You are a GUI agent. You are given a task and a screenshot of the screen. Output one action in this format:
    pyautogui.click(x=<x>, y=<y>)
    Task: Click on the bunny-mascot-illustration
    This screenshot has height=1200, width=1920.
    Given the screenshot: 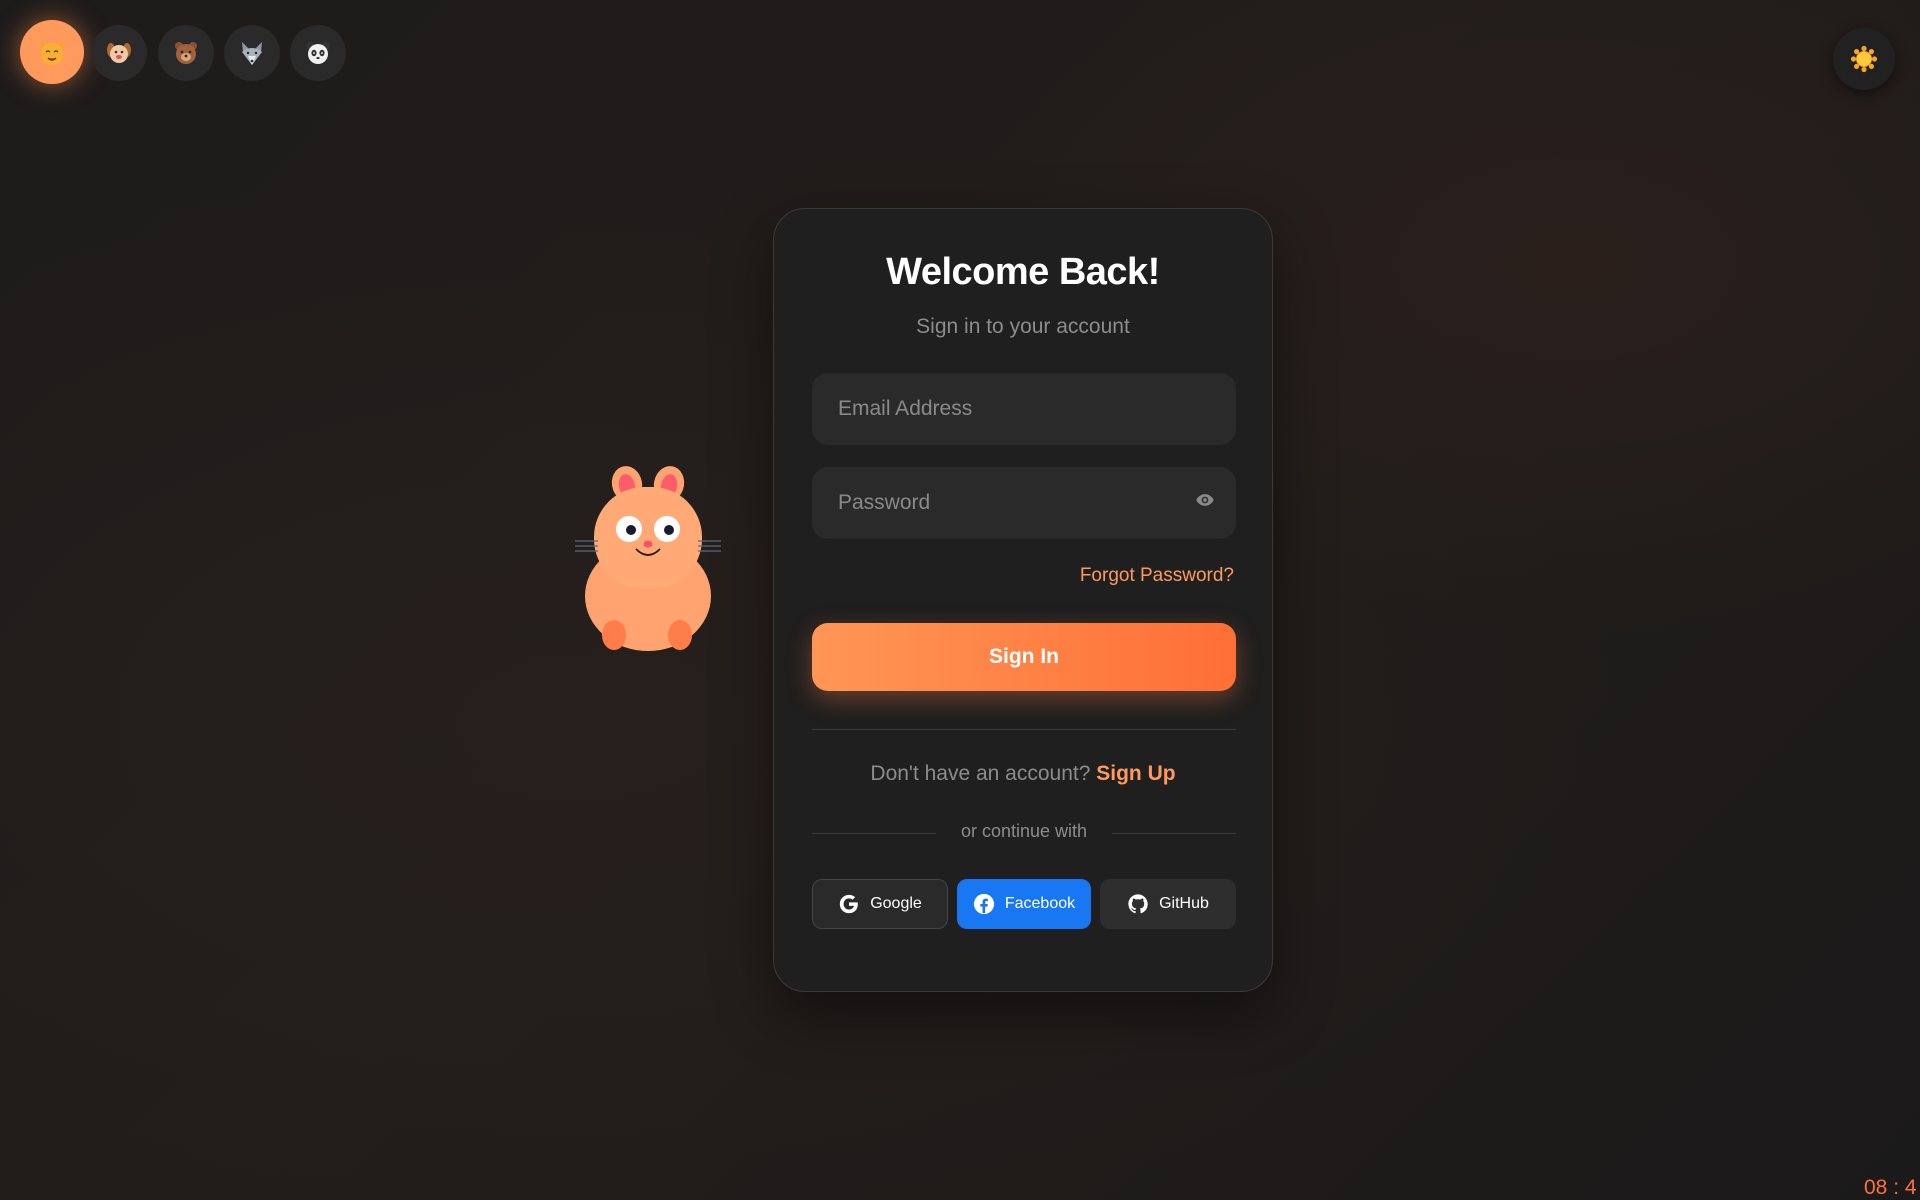 What is the action you would take?
    pyautogui.click(x=648, y=558)
    